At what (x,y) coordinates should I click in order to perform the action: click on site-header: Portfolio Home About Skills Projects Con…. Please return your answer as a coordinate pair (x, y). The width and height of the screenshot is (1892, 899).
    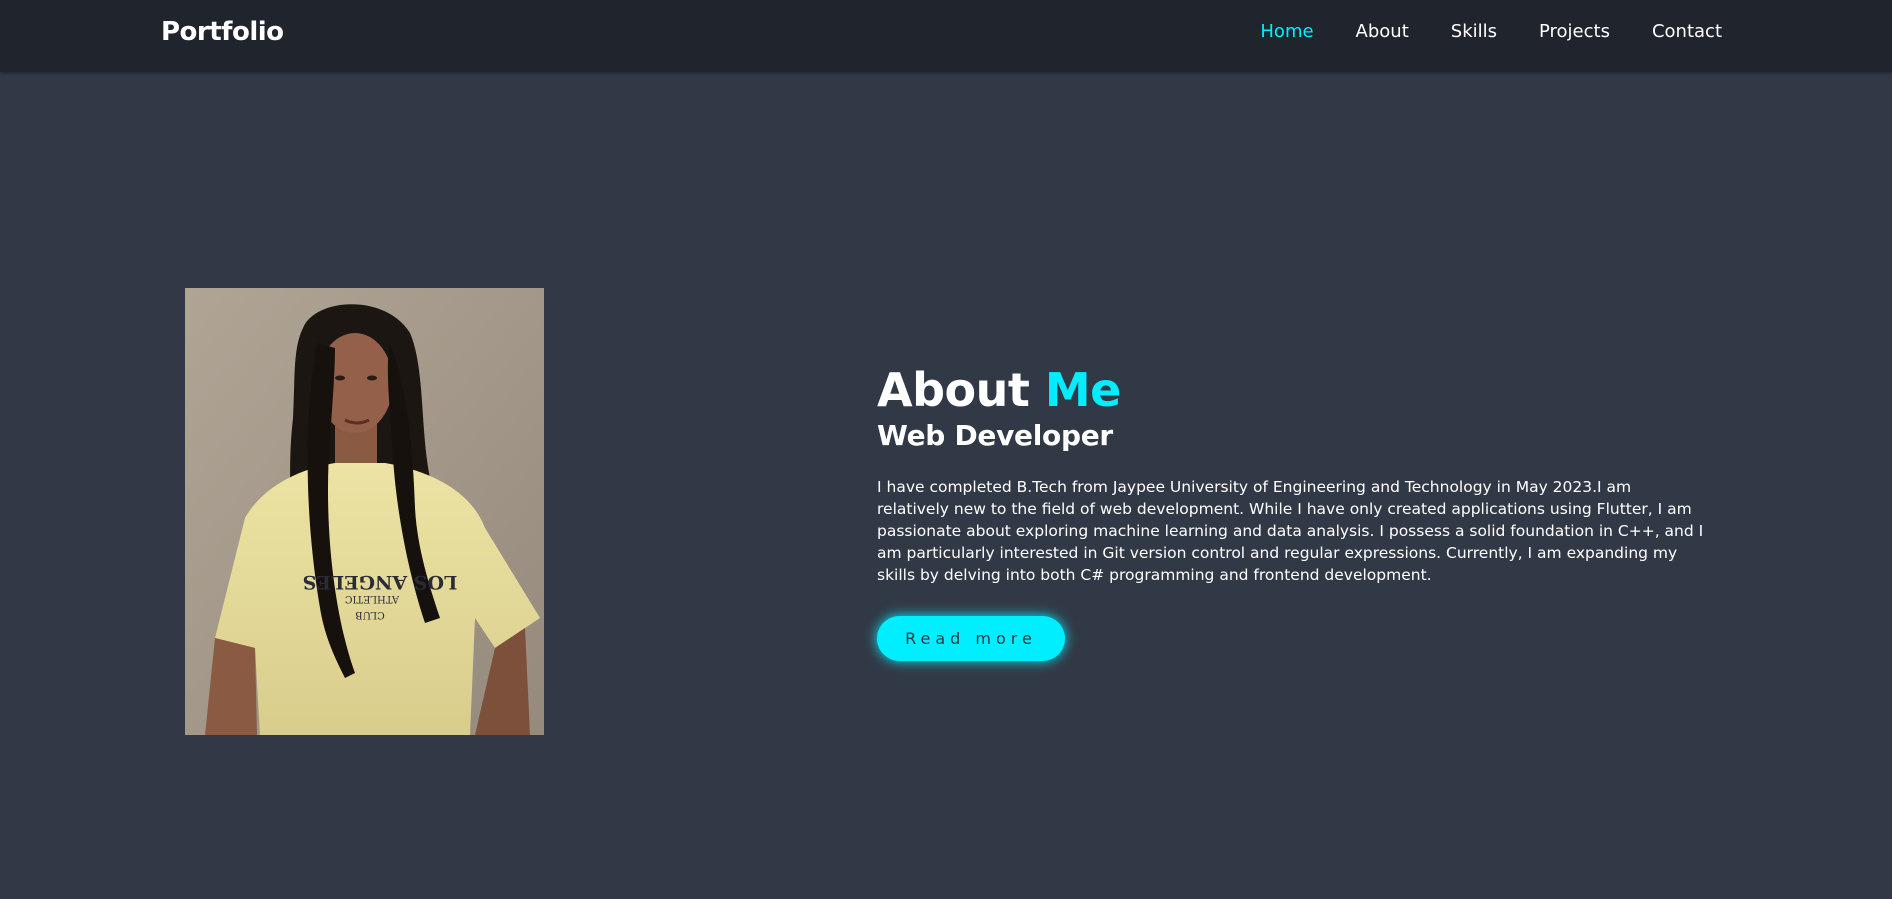
    Looking at the image, I should click on (946, 36).